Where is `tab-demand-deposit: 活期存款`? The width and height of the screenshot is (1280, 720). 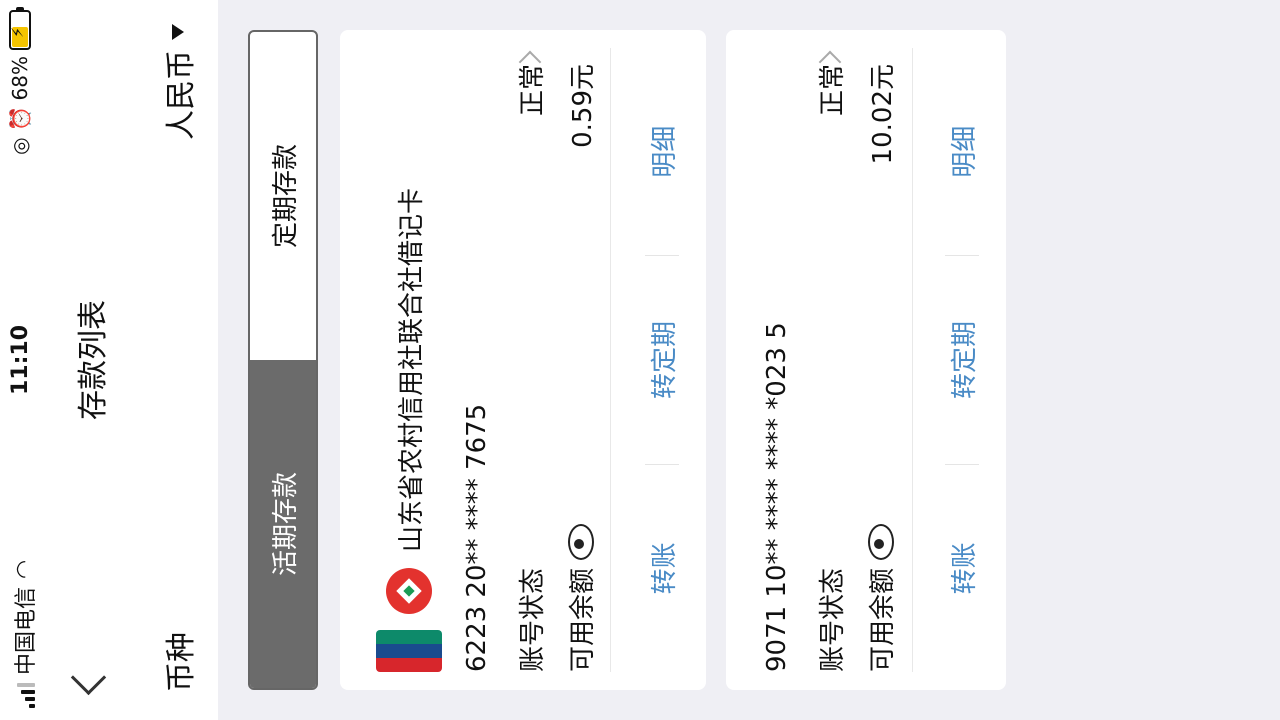
tab-demand-deposit: 活期存款 is located at coordinates (283, 524).